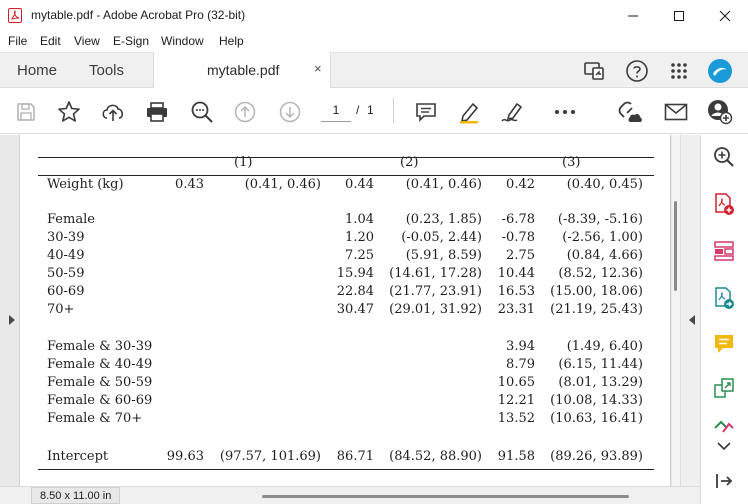 The height and width of the screenshot is (504, 748). Describe the element at coordinates (516, 382) in the screenshot. I see `model3-estimate: 10.65` at that location.